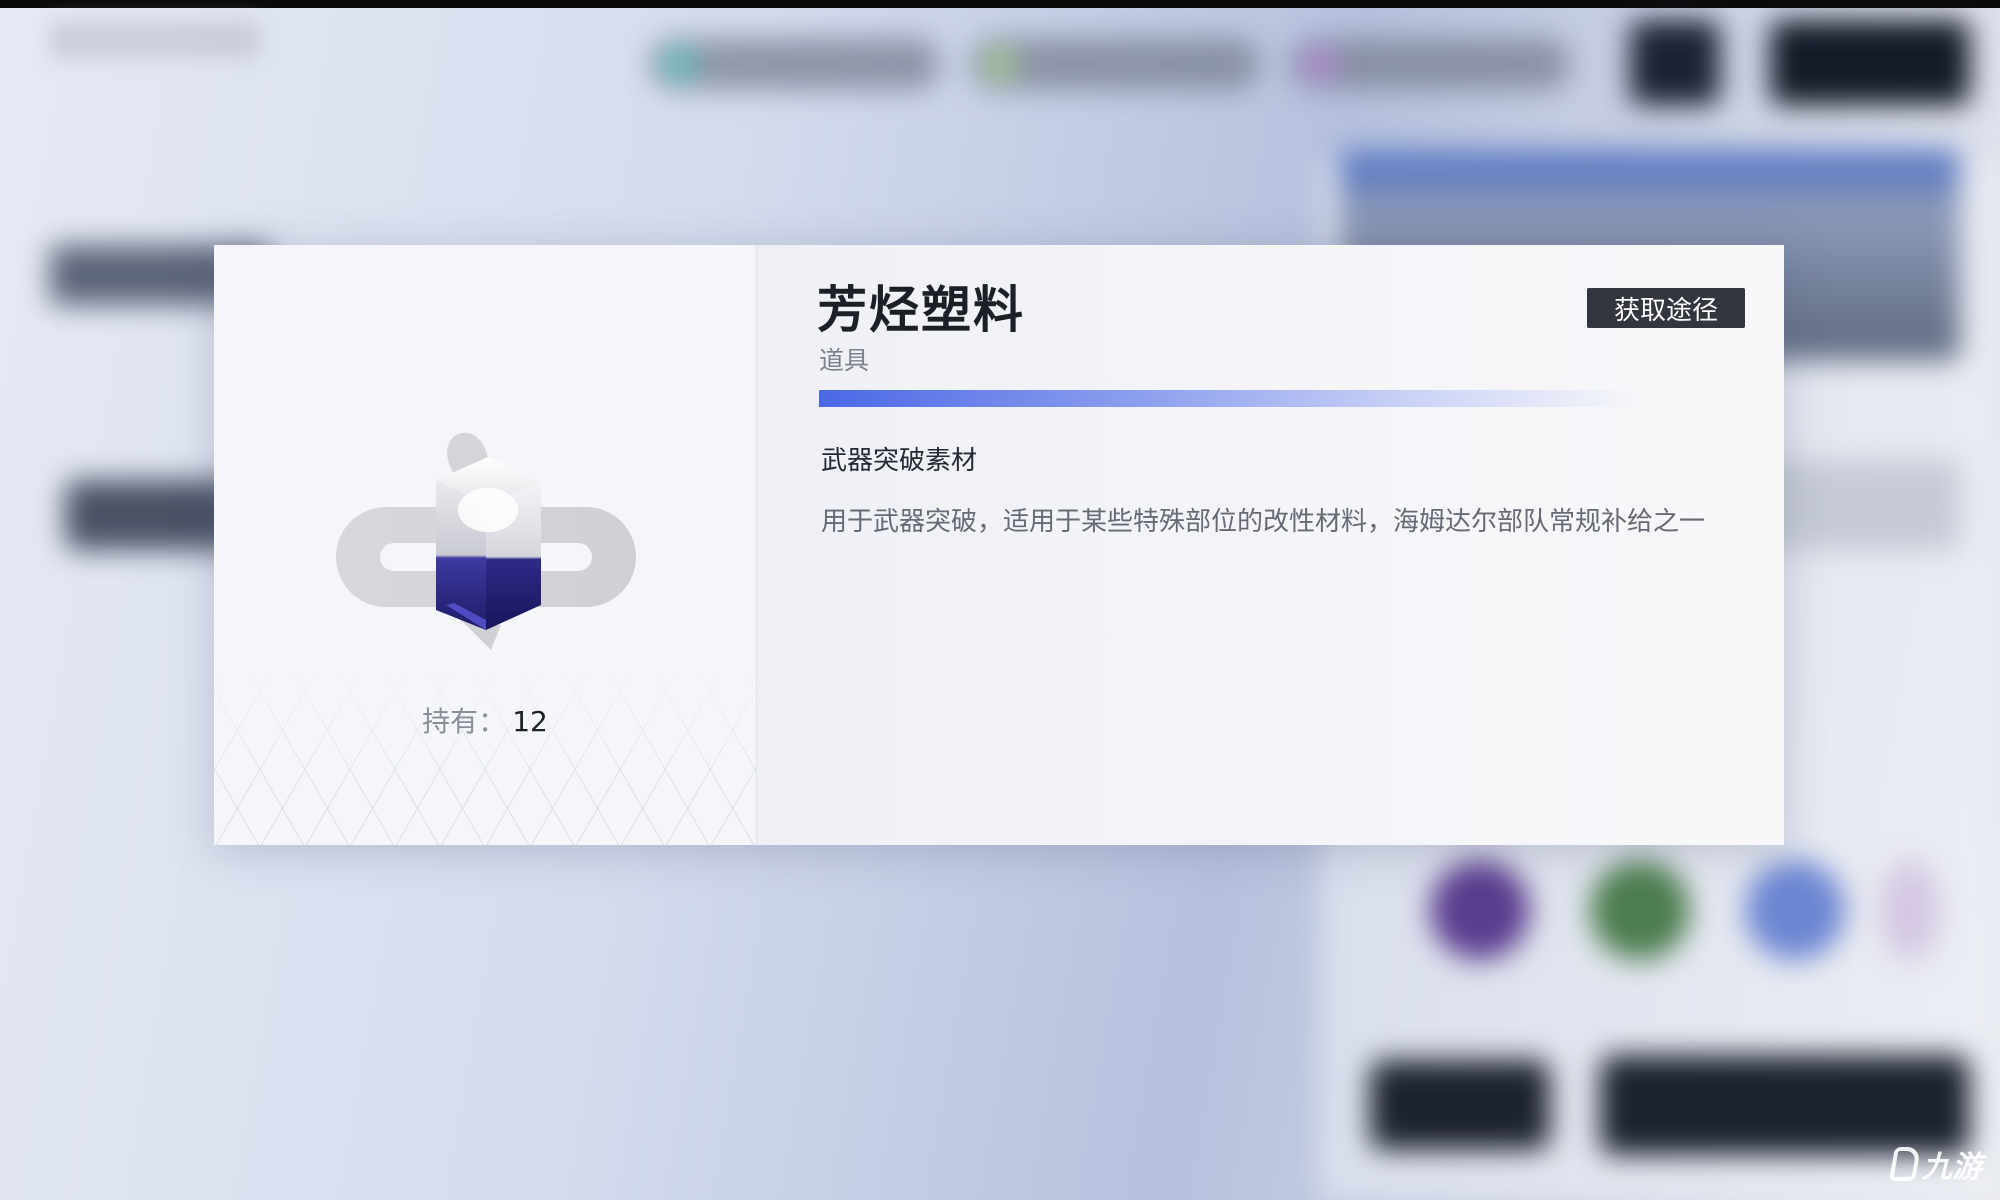 This screenshot has height=1200, width=2000. What do you see at coordinates (1870, 62) in the screenshot?
I see `bg-top-button` at bounding box center [1870, 62].